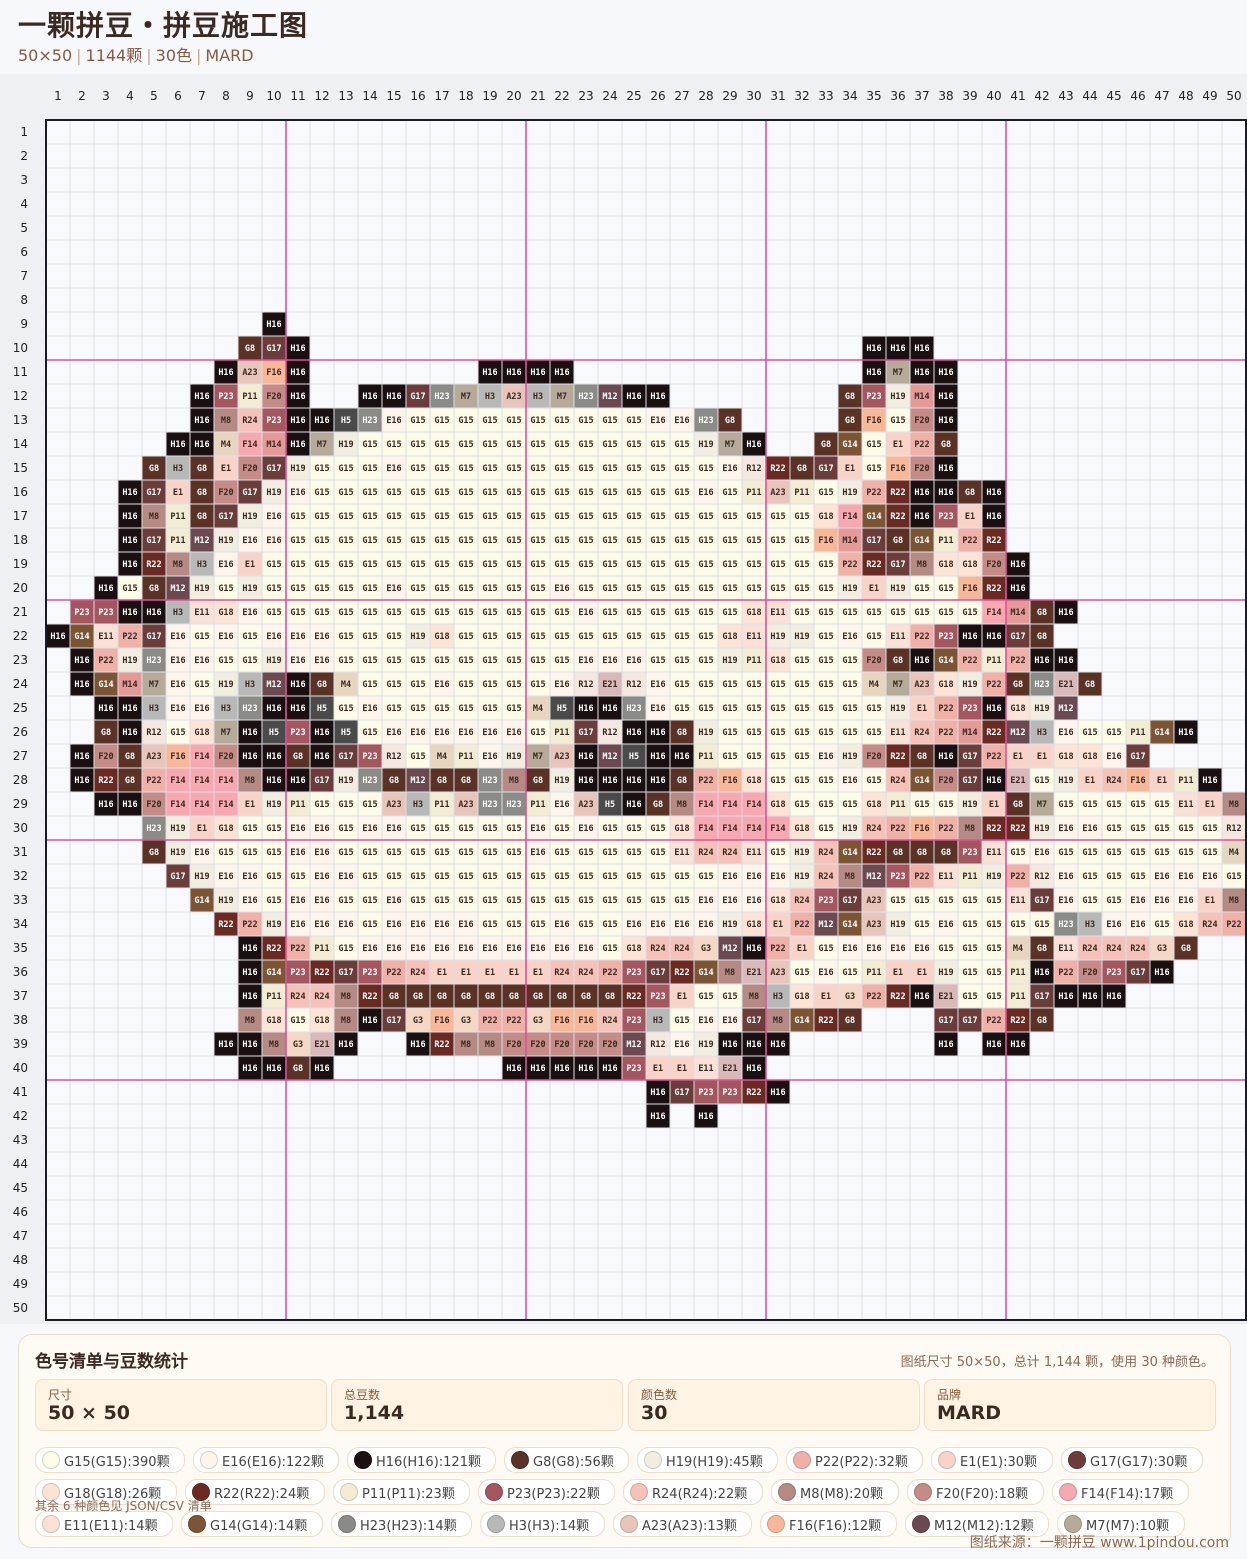 This screenshot has width=1247, height=1559. What do you see at coordinates (24, 156) in the screenshot?
I see `row-number: 2` at bounding box center [24, 156].